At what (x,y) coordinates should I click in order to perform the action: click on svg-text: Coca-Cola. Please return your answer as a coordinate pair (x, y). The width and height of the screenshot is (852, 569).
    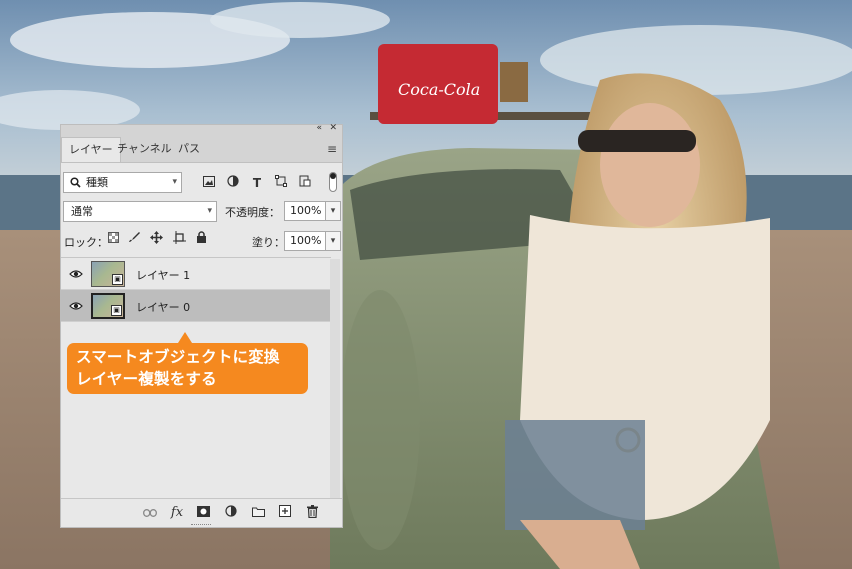
    Looking at the image, I should click on (439, 89).